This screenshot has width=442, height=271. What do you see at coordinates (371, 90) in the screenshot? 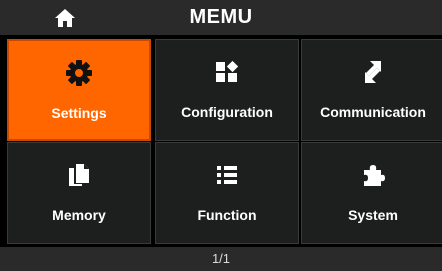
I see `communication-tile: Communication` at bounding box center [371, 90].